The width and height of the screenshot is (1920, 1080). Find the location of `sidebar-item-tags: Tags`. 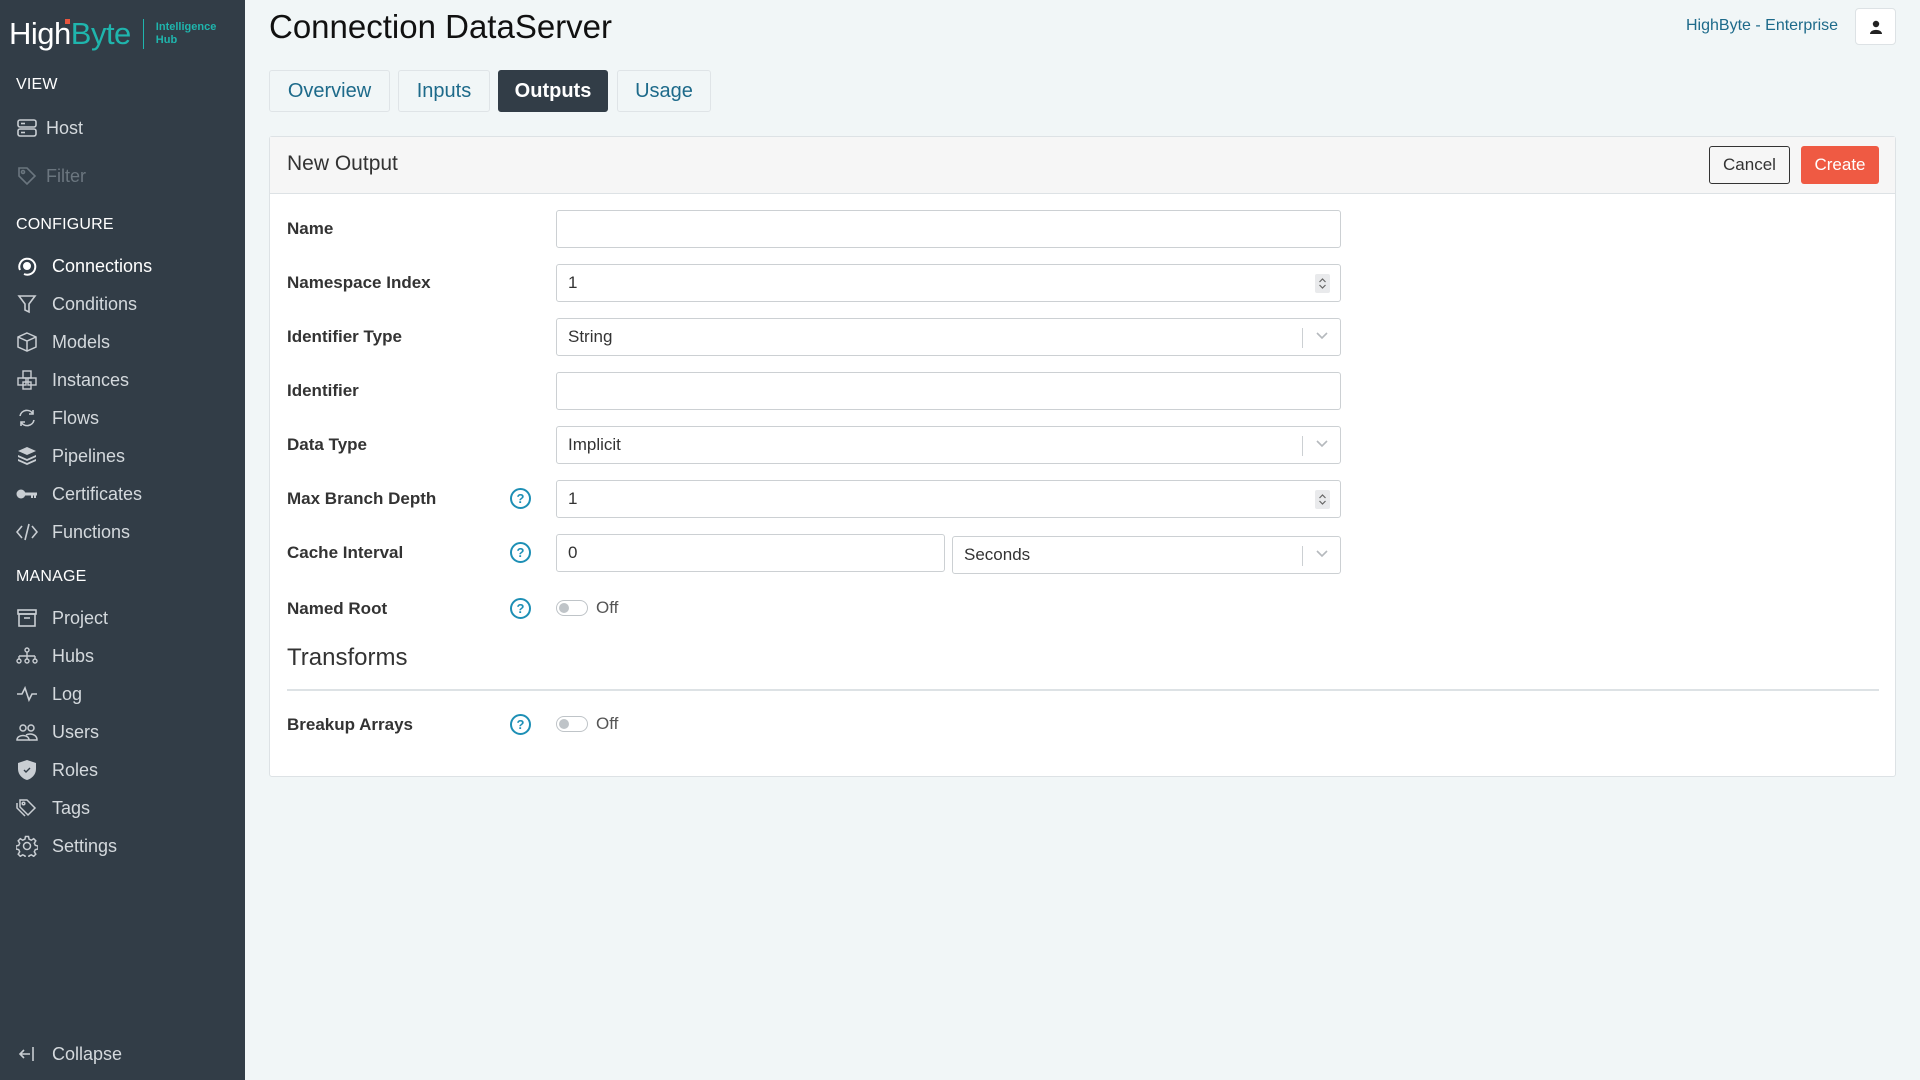

sidebar-item-tags: Tags is located at coordinates (122, 808).